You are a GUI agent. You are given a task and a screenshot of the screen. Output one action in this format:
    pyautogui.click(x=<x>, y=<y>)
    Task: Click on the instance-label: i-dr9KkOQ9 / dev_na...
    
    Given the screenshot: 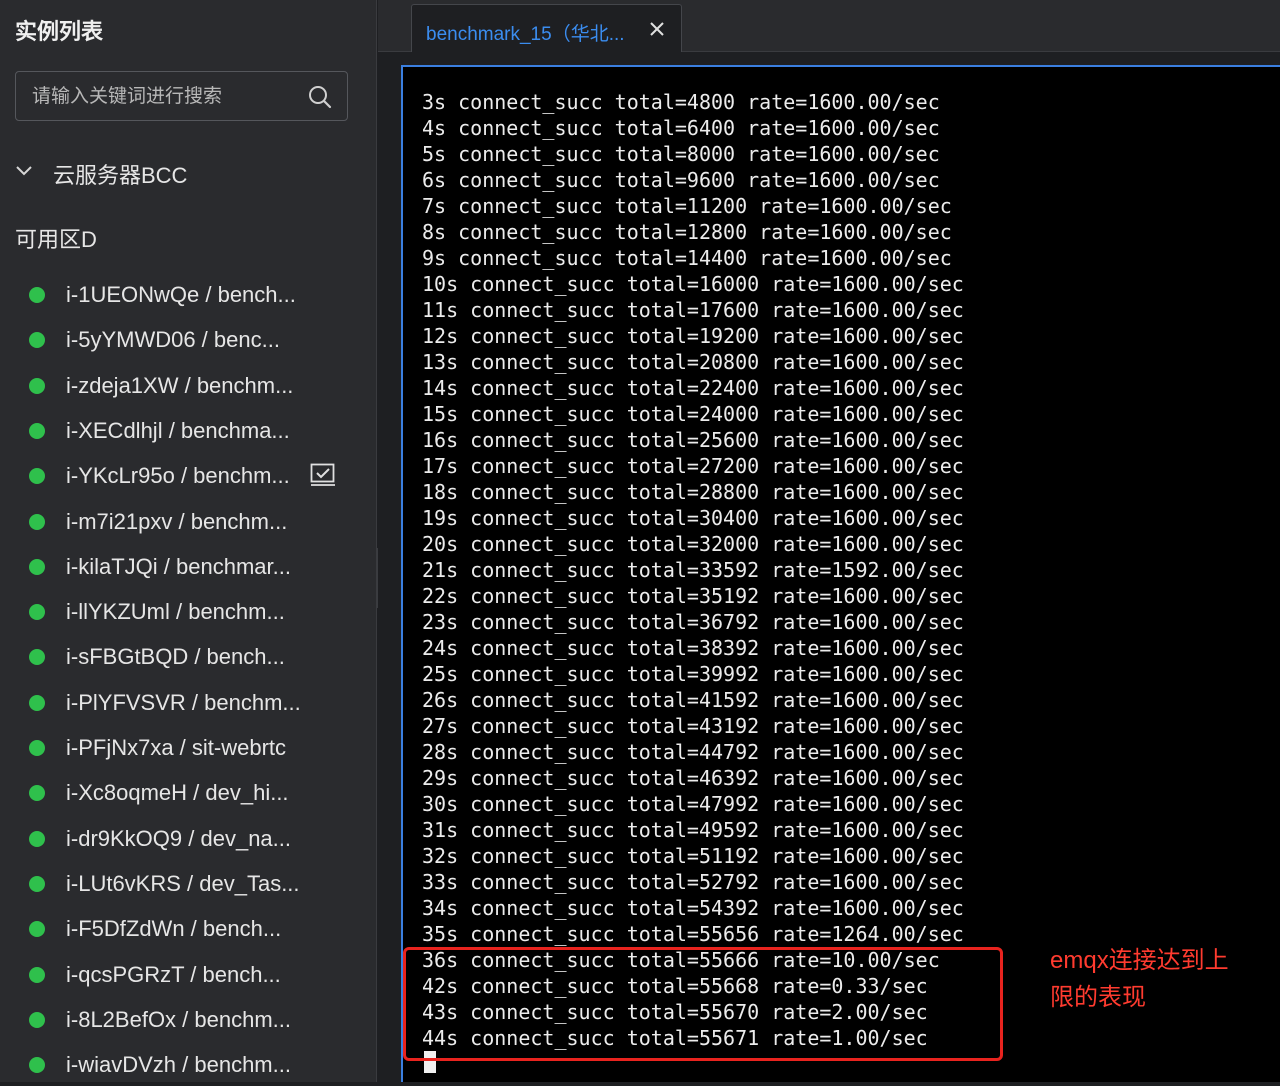 What is the action you would take?
    pyautogui.click(x=178, y=838)
    